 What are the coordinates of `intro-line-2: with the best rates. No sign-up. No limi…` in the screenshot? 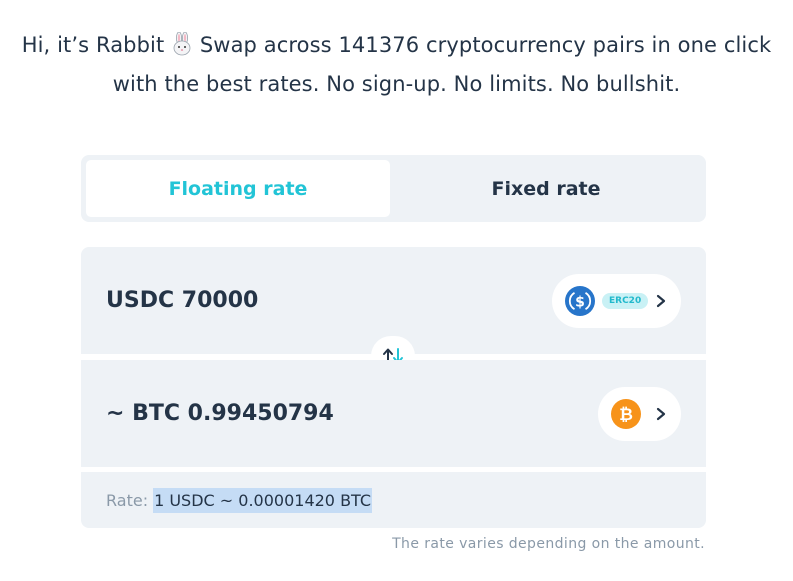 It's located at (396, 84).